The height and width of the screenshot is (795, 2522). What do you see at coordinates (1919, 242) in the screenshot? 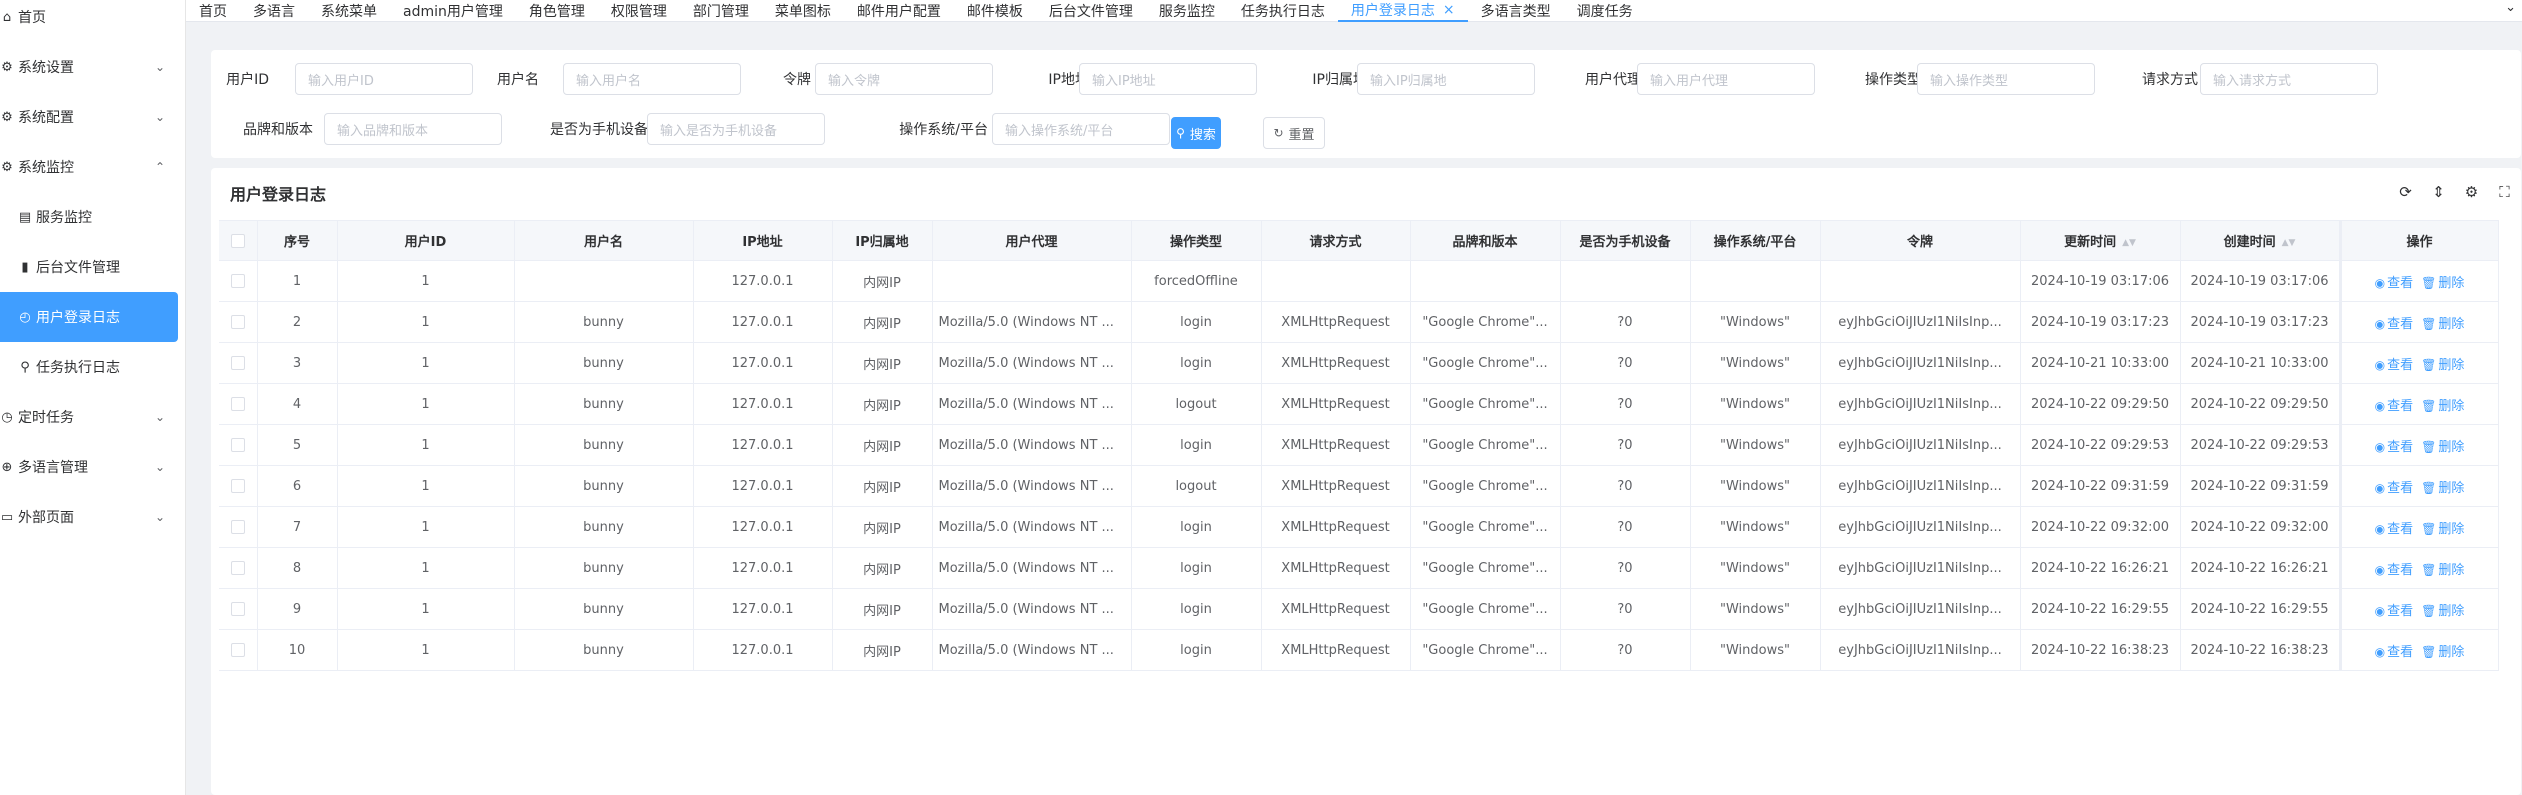
I see `column-header-label: 令牌` at bounding box center [1919, 242].